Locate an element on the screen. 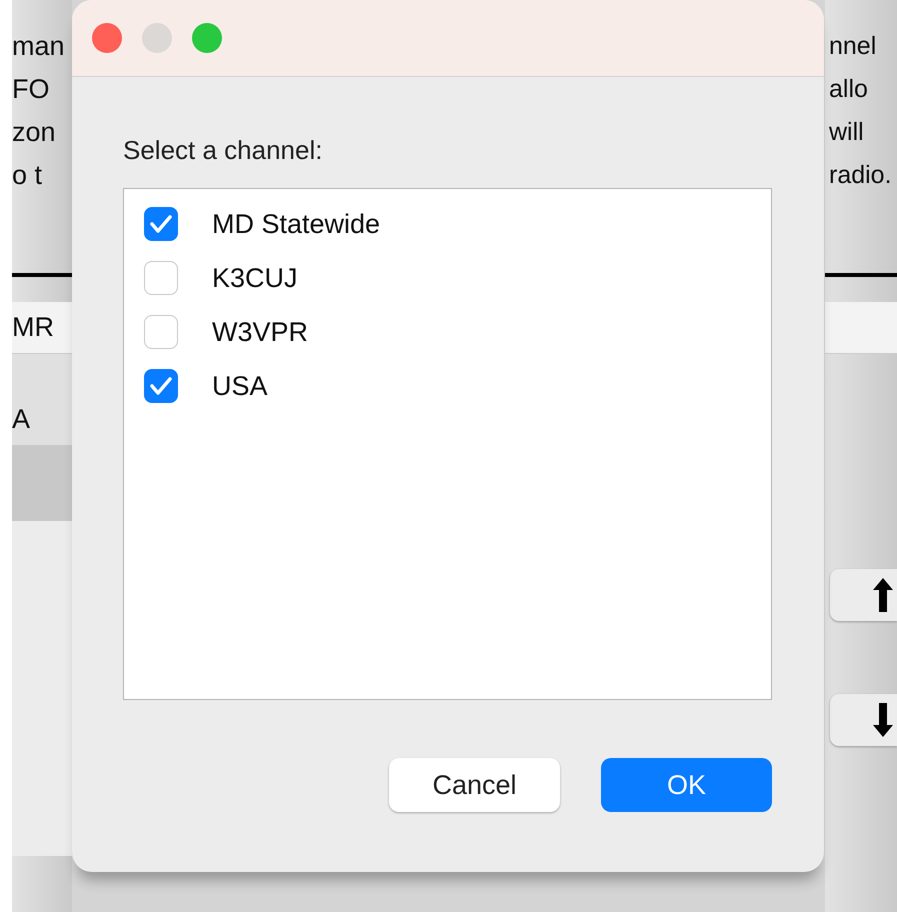  background-text: man is located at coordinates (38, 46).